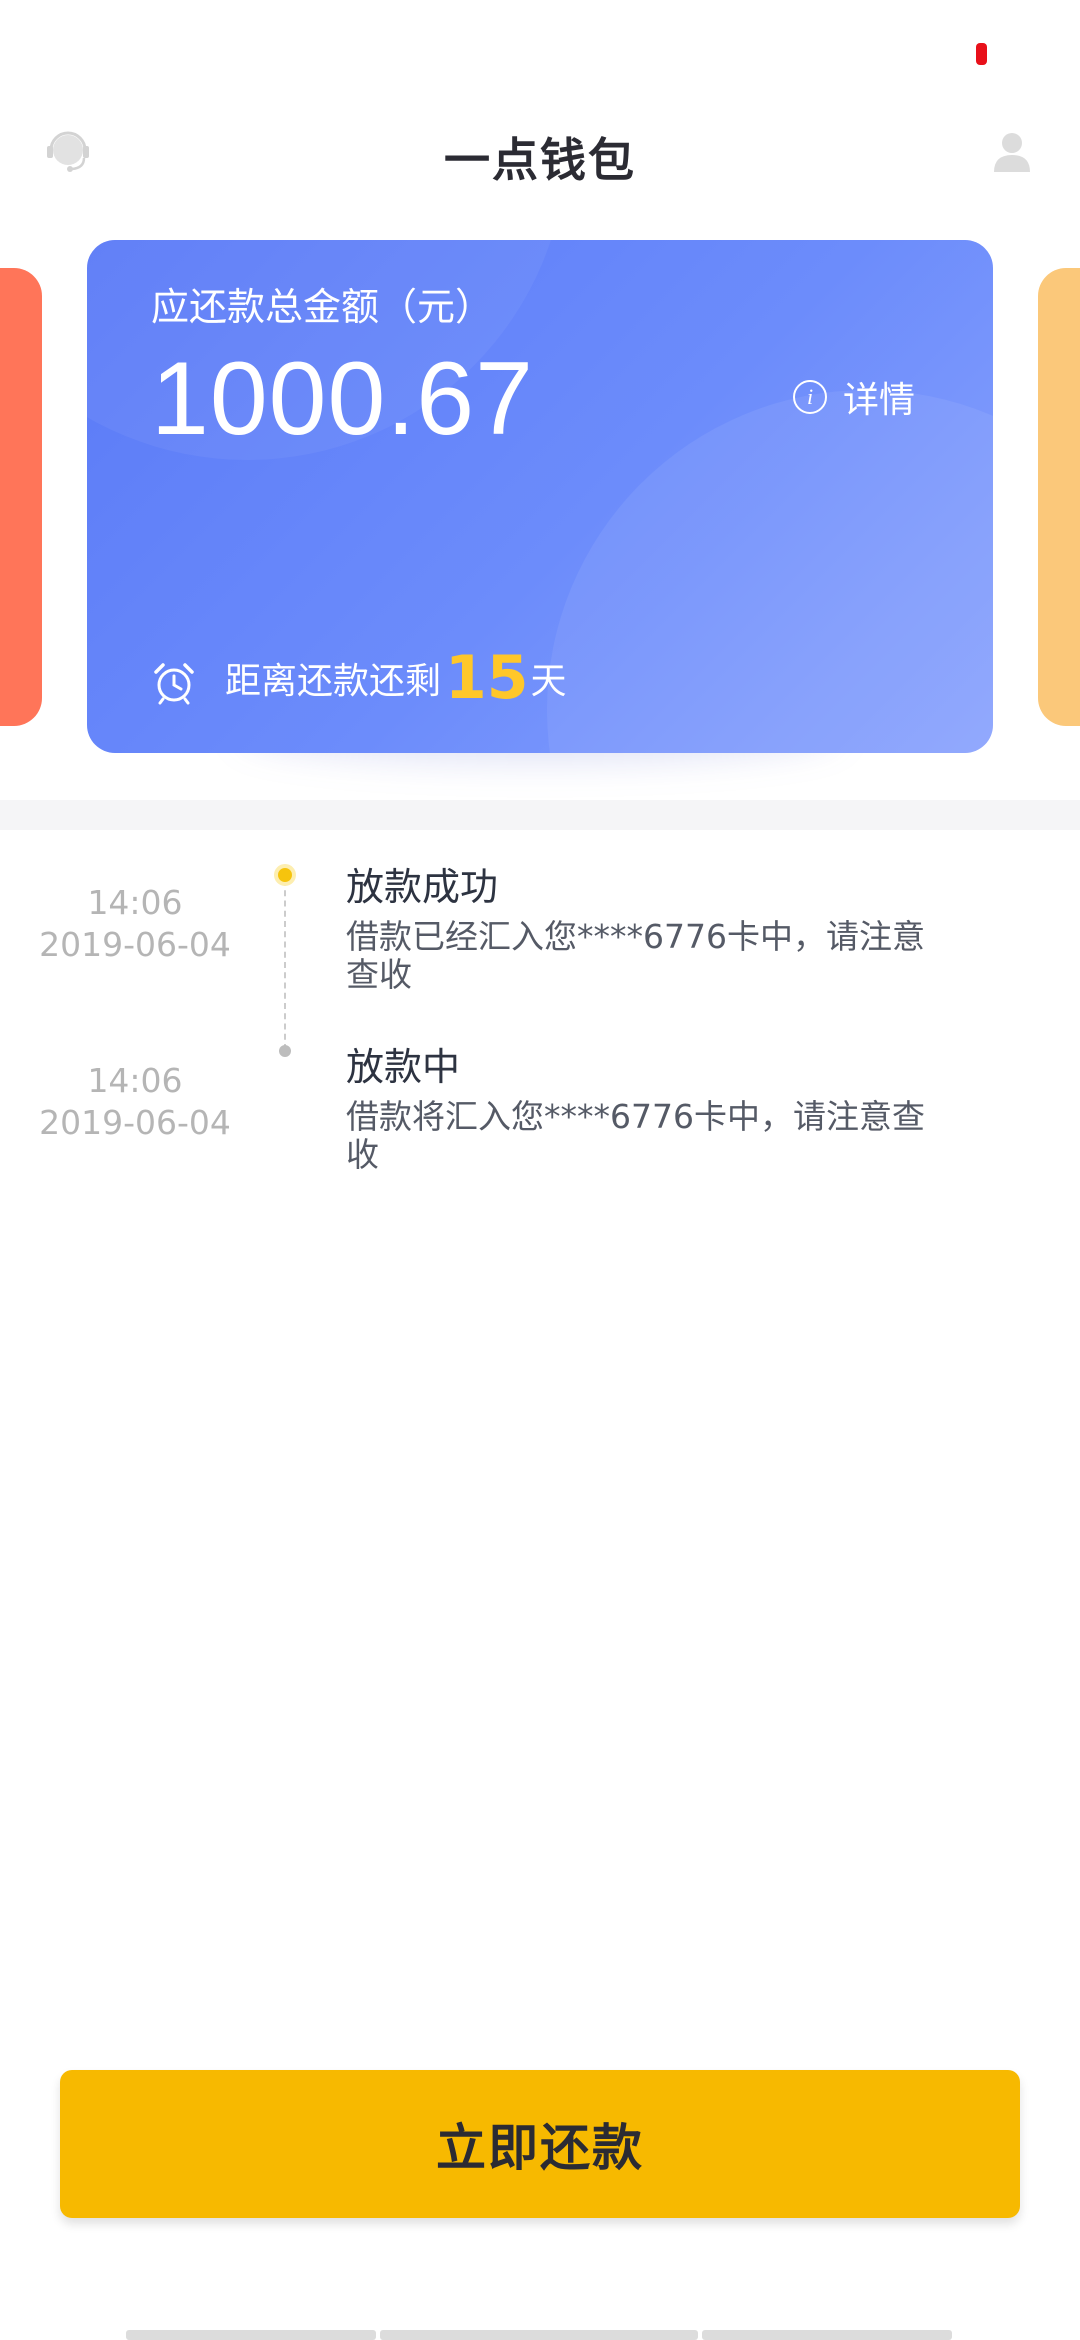 The image size is (1080, 2340). I want to click on app-header: 一点钱包, so click(540, 150).